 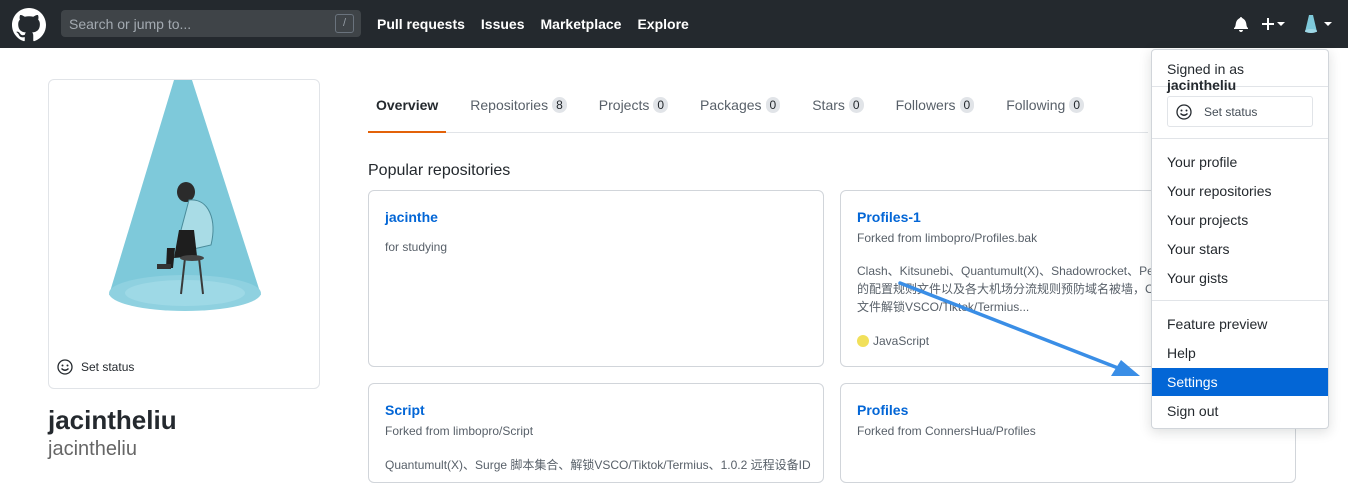 I want to click on menu-your-repositories: Your repositories, so click(x=1240, y=191).